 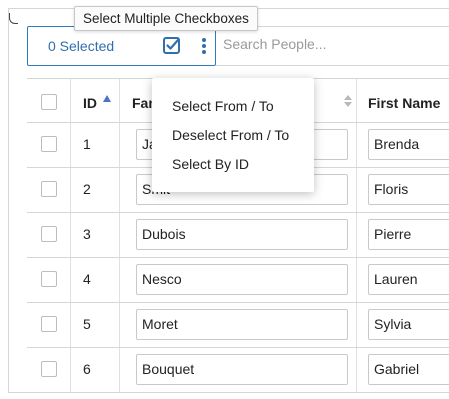 I want to click on first-name-input: Brenda, so click(x=408, y=144).